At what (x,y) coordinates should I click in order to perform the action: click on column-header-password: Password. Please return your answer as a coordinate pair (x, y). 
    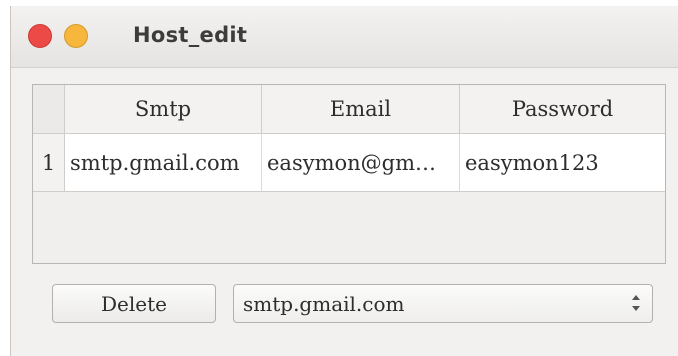
    Looking at the image, I should click on (562, 109).